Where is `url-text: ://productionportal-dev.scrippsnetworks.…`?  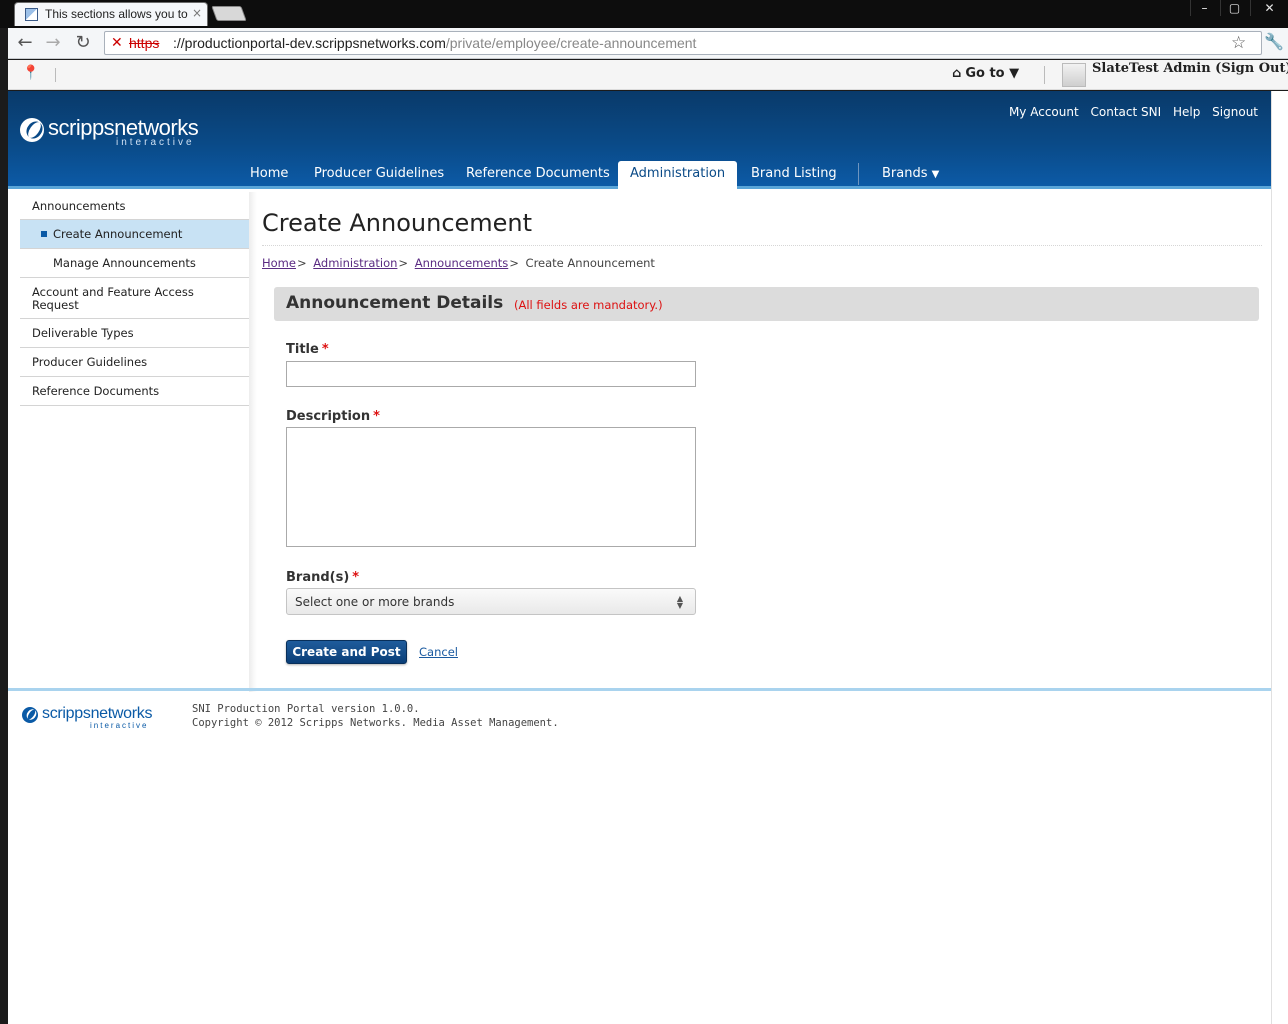 url-text: ://productionportal-dev.scrippsnetworks.… is located at coordinates (434, 43).